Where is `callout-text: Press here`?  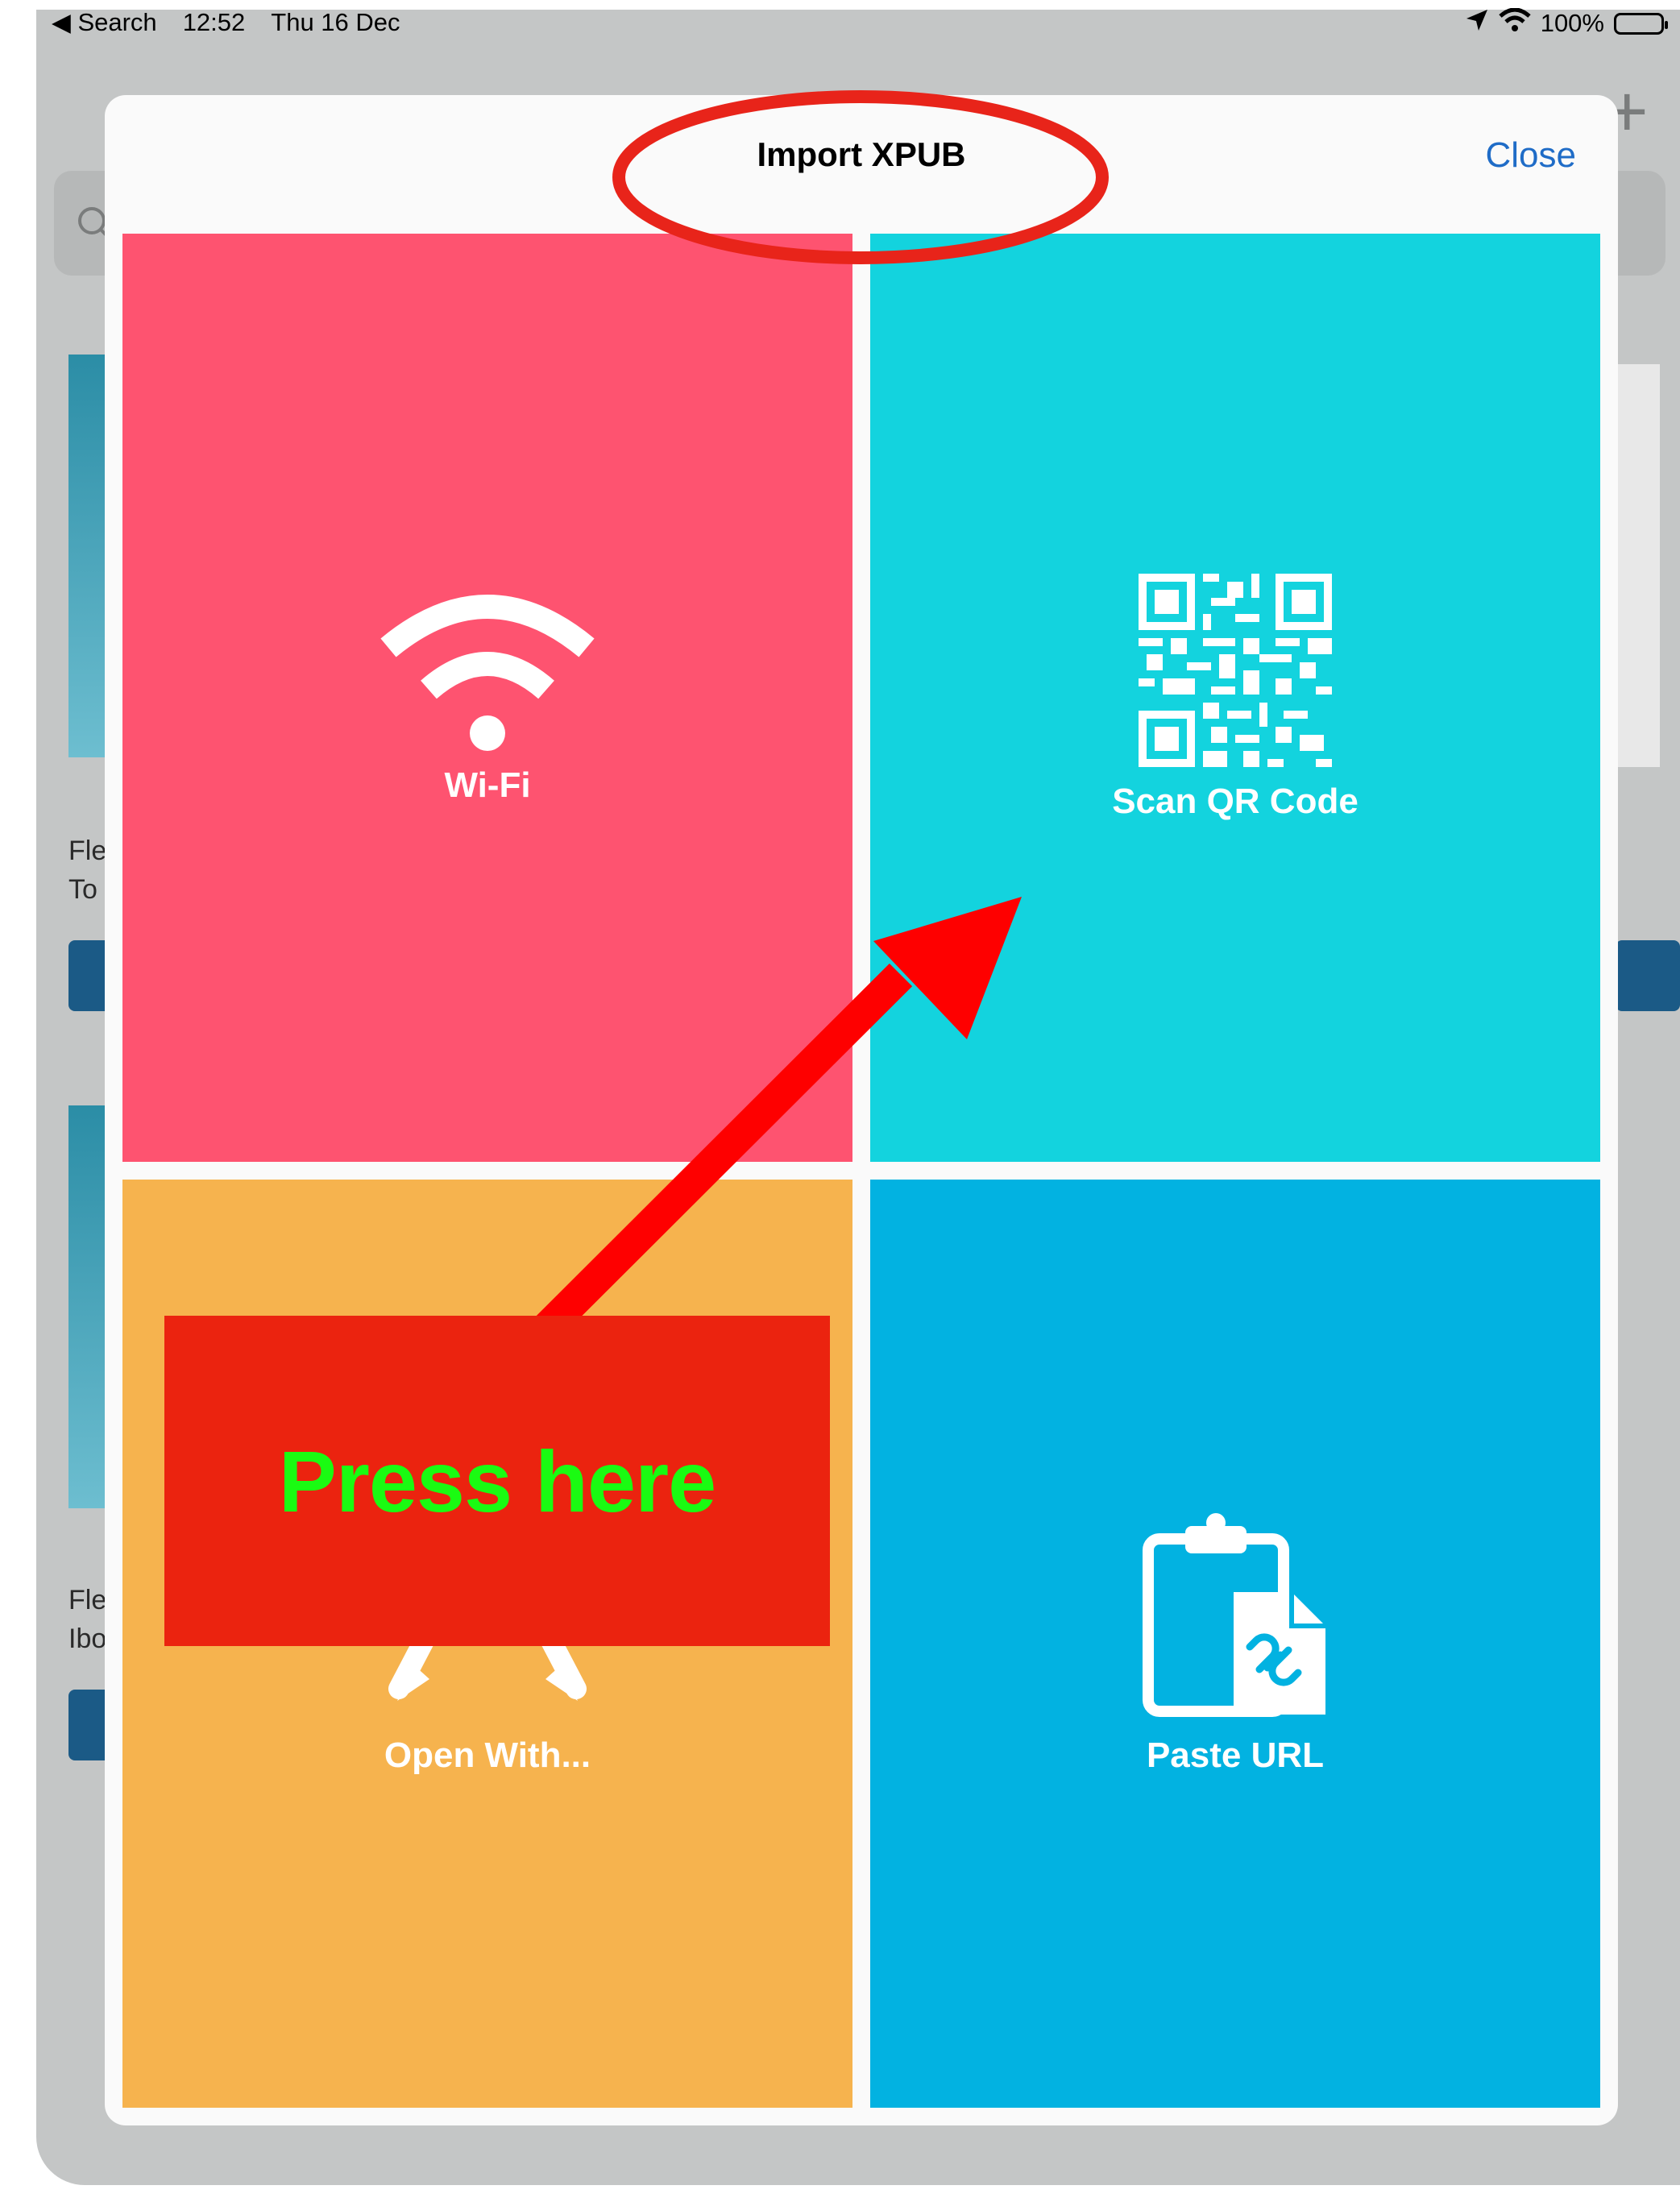 callout-text: Press here is located at coordinates (497, 1481).